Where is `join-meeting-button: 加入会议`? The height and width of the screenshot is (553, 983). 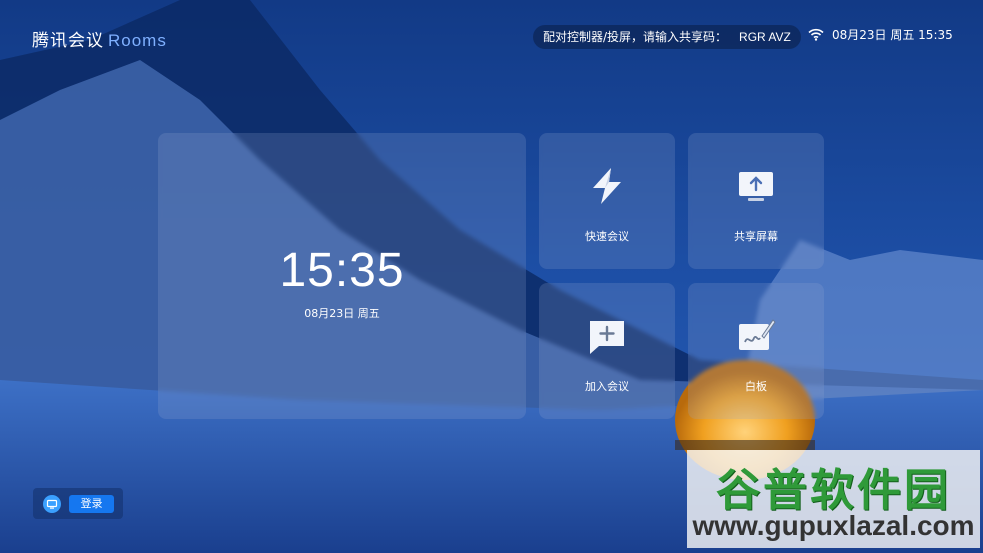
join-meeting-button: 加入会议 is located at coordinates (607, 351).